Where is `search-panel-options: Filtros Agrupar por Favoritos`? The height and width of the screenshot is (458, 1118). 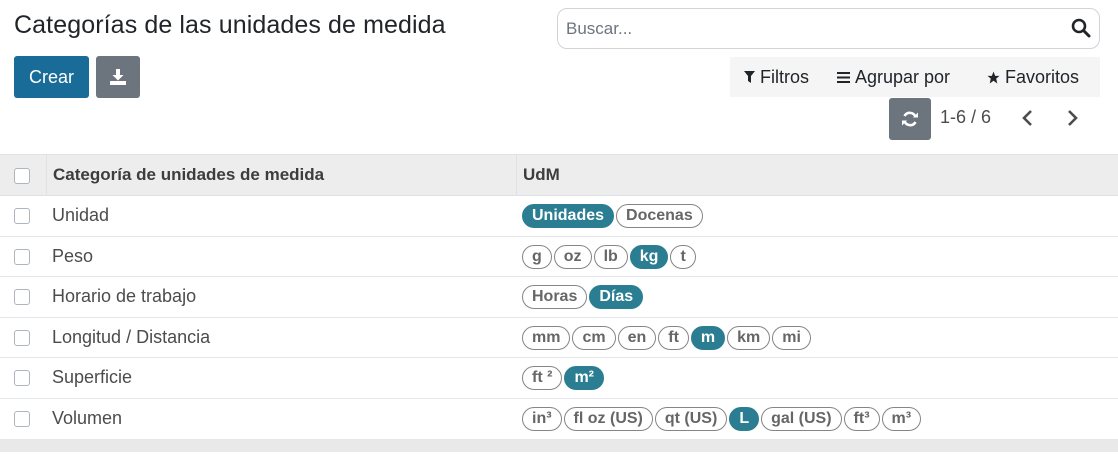
search-panel-options: Filtros Agrupar por Favoritos is located at coordinates (915, 77).